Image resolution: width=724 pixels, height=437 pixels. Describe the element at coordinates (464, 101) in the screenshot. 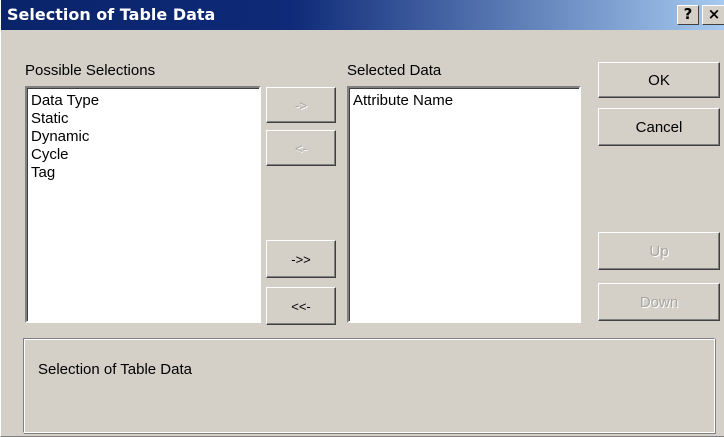

I see `list-item: Attribute Name` at that location.